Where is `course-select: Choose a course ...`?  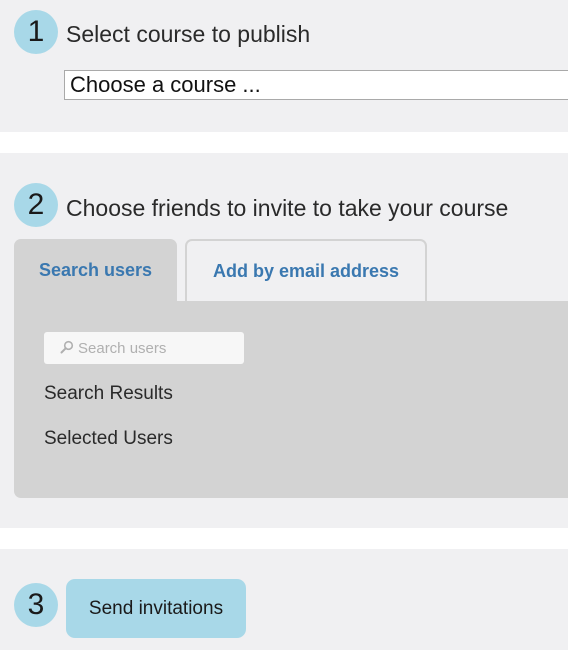
course-select: Choose a course ... is located at coordinates (316, 85).